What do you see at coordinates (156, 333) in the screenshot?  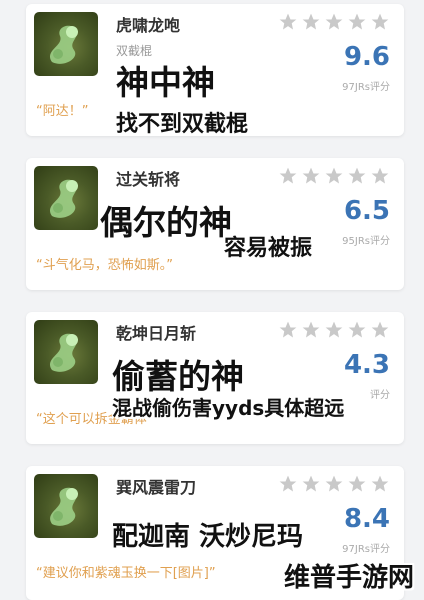 I see `weapon-name: 乾坤日月斩` at bounding box center [156, 333].